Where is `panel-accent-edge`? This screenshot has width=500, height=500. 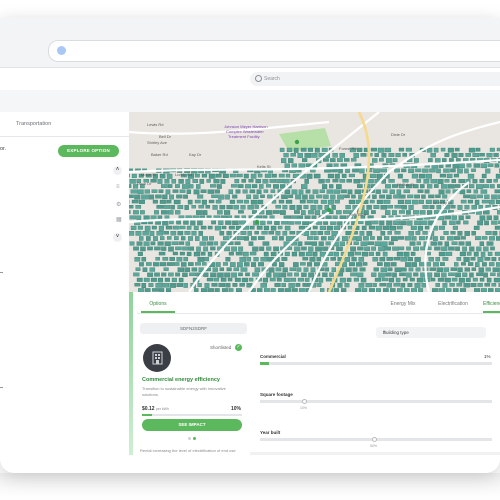
panel-accent-edge is located at coordinates (131, 373).